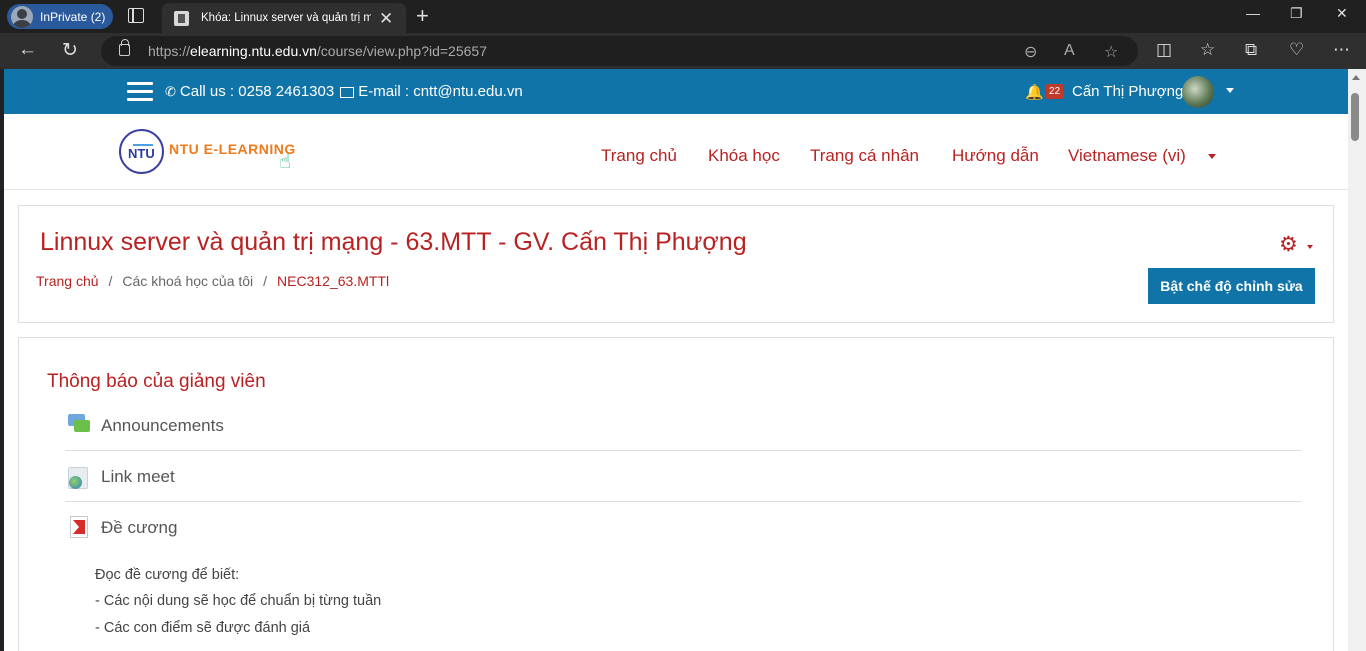 This screenshot has height=651, width=1366. I want to click on activity-description-line: Đọc đề cương để biết:, so click(167, 575).